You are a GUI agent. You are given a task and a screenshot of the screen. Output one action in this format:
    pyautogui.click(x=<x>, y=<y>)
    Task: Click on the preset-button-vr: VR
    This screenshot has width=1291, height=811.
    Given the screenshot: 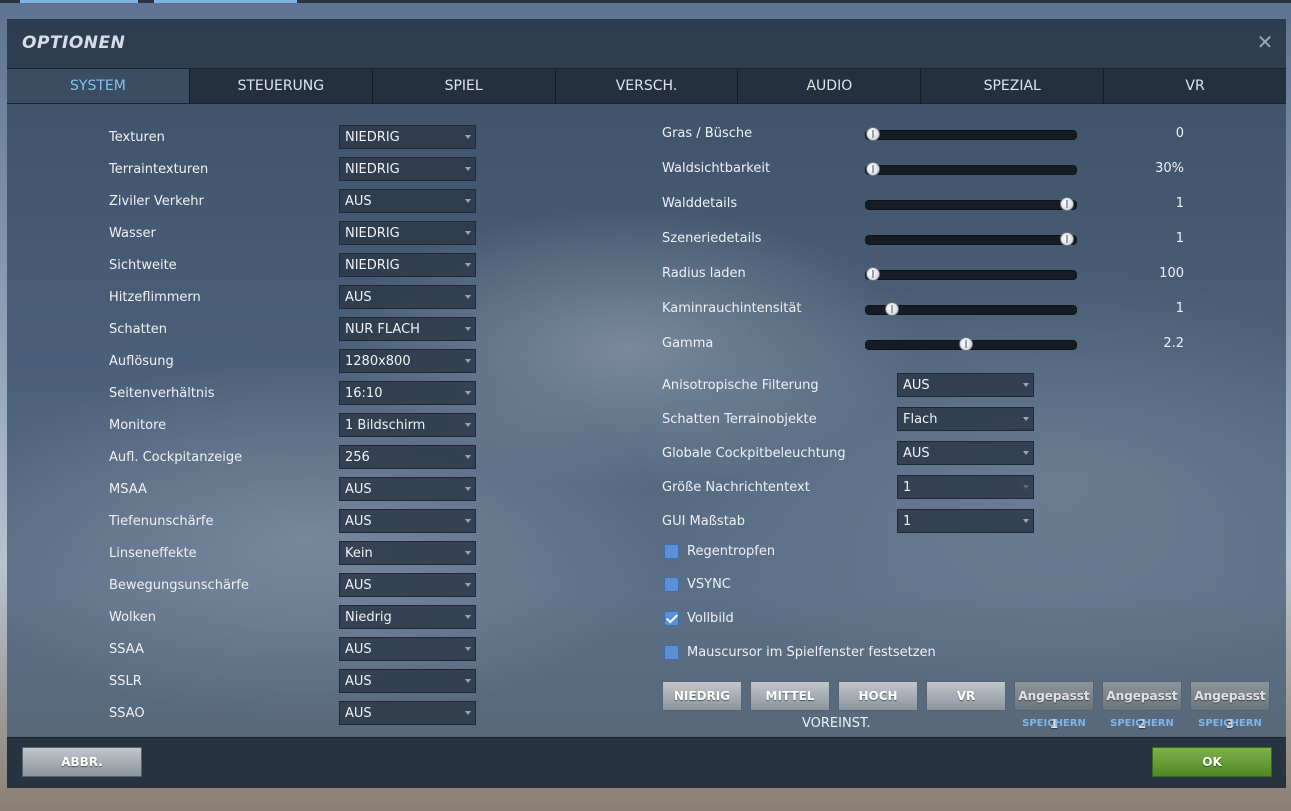 What is the action you would take?
    pyautogui.click(x=966, y=696)
    